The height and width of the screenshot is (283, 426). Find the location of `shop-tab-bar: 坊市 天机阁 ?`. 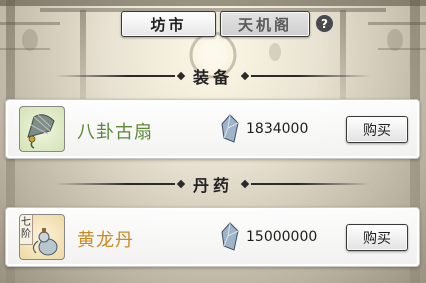

shop-tab-bar: 坊市 天机阁 ? is located at coordinates (213, 26).